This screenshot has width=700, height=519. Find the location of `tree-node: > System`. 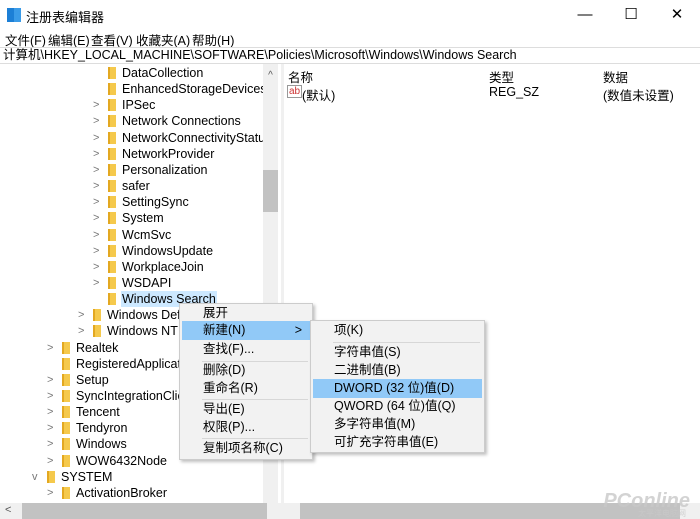

tree-node: > System is located at coordinates (131, 218).